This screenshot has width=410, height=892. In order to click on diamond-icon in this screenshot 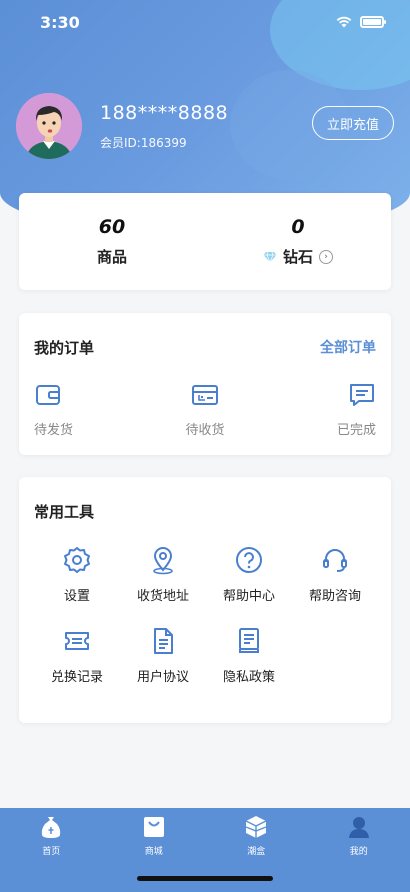, I will do `click(270, 257)`.